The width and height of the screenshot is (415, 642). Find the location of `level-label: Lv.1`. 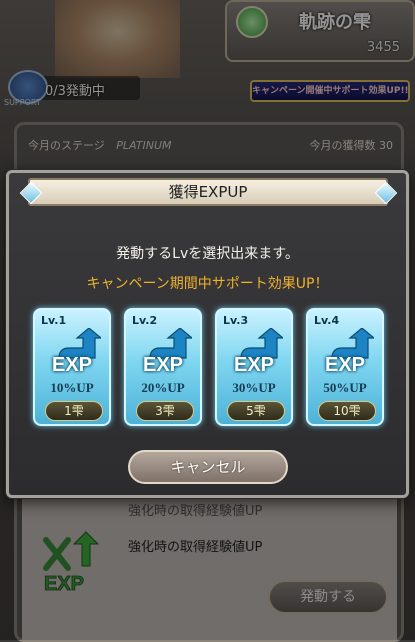

level-label: Lv.1 is located at coordinates (54, 320).